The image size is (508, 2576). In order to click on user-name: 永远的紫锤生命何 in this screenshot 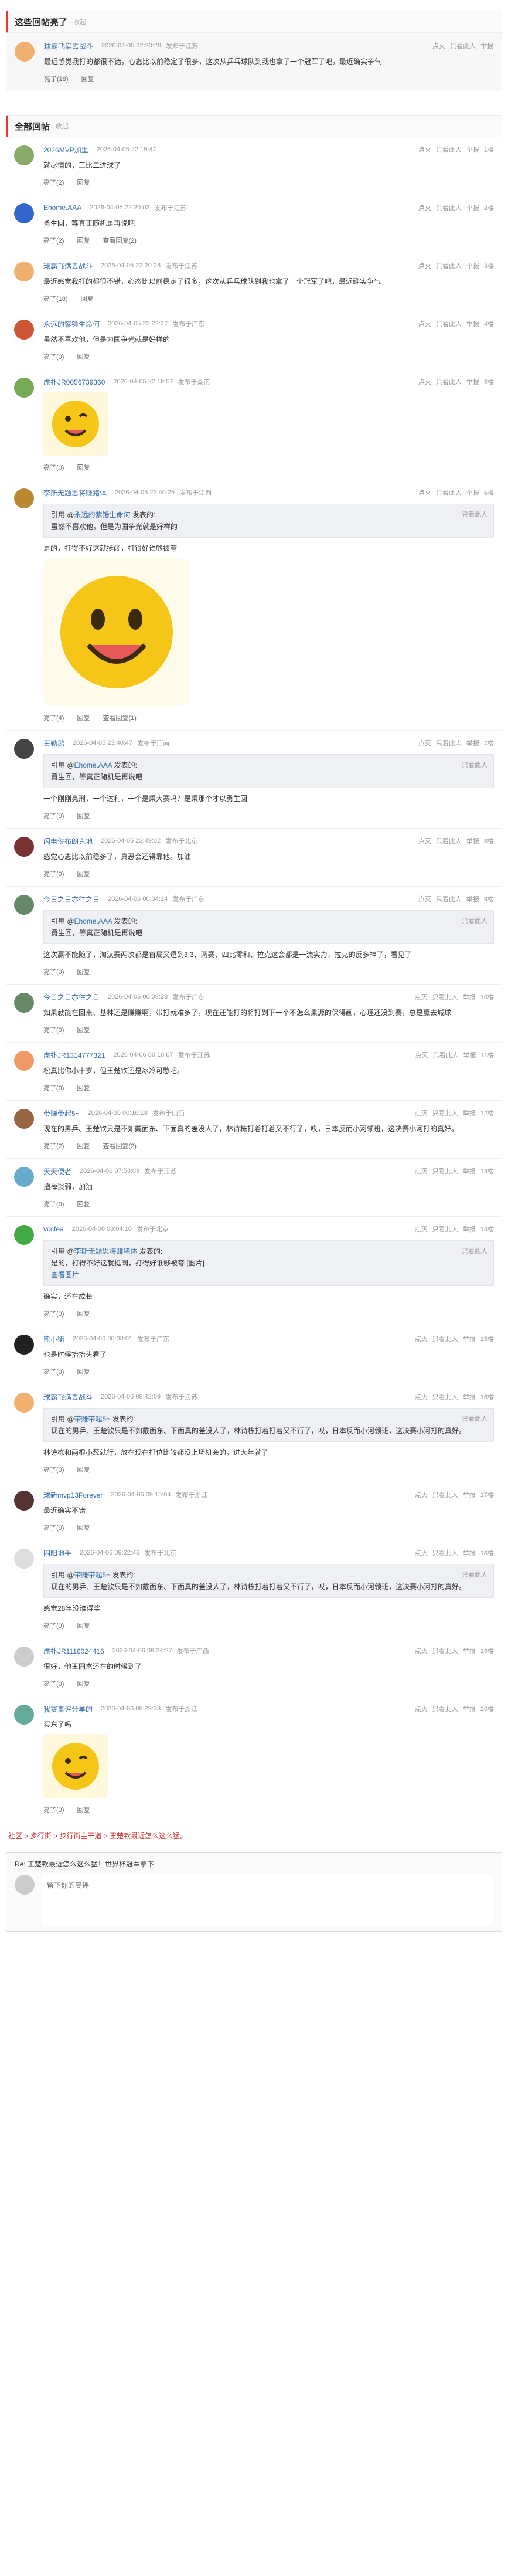, I will do `click(72, 324)`.